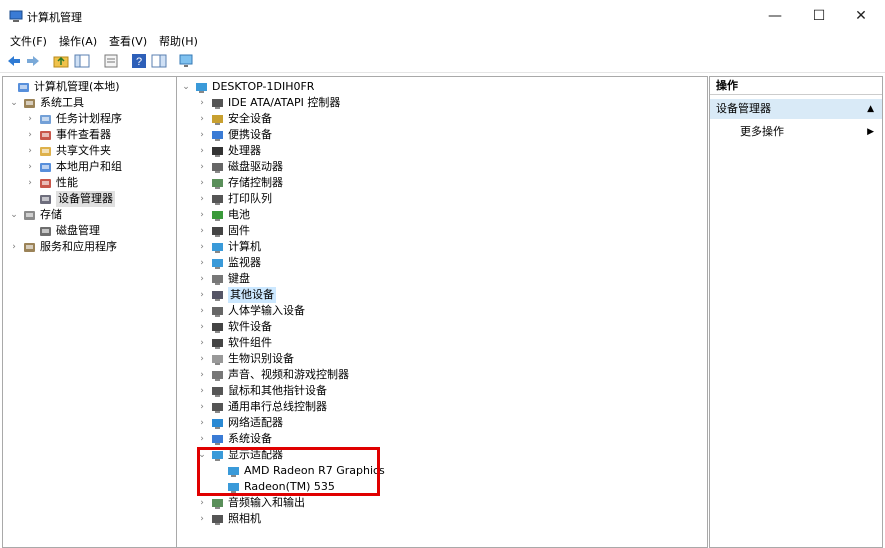 The image size is (885, 548). Describe the element at coordinates (796, 86) in the screenshot. I see `actions-header: 操作` at that location.